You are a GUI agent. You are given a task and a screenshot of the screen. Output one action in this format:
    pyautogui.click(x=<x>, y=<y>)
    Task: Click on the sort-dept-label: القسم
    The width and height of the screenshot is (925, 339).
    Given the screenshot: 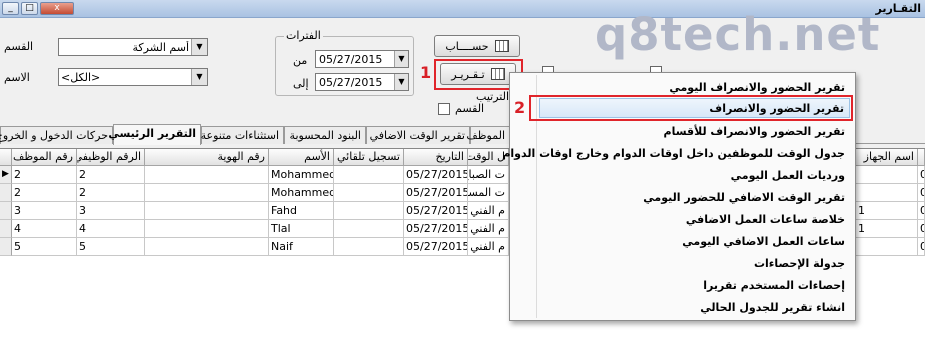 What is the action you would take?
    pyautogui.click(x=470, y=108)
    